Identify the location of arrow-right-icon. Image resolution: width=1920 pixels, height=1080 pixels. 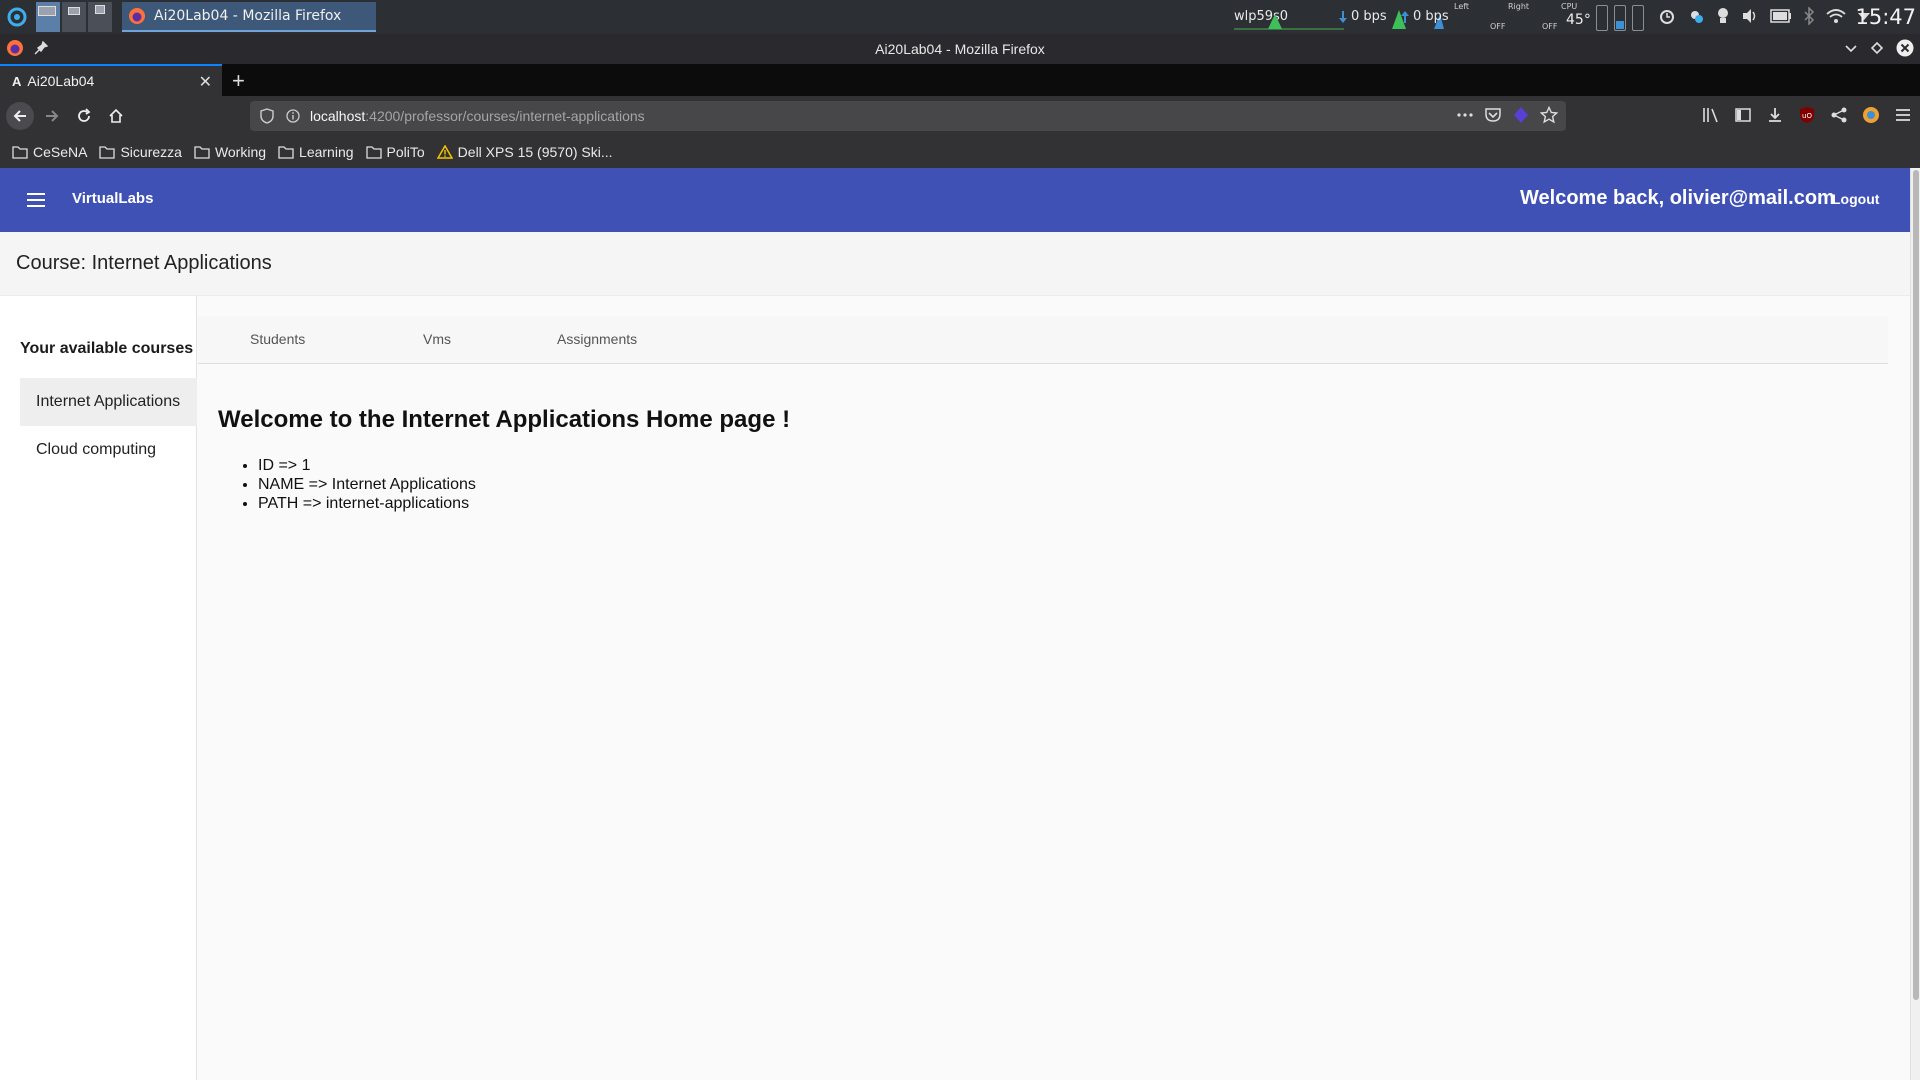
(52, 116).